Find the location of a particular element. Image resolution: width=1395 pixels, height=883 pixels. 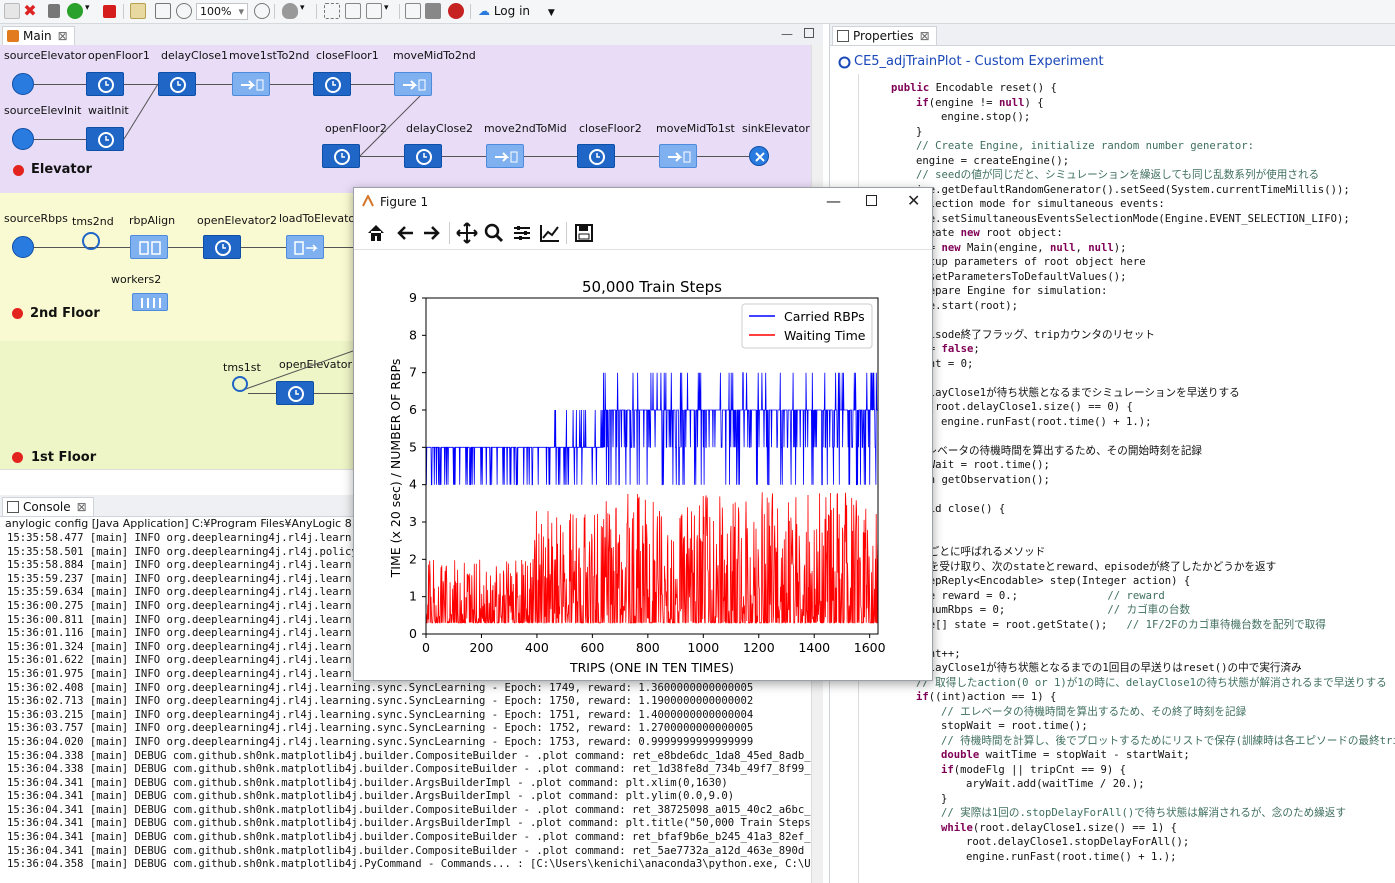

minimize-icon: — is located at coordinates (787, 34).